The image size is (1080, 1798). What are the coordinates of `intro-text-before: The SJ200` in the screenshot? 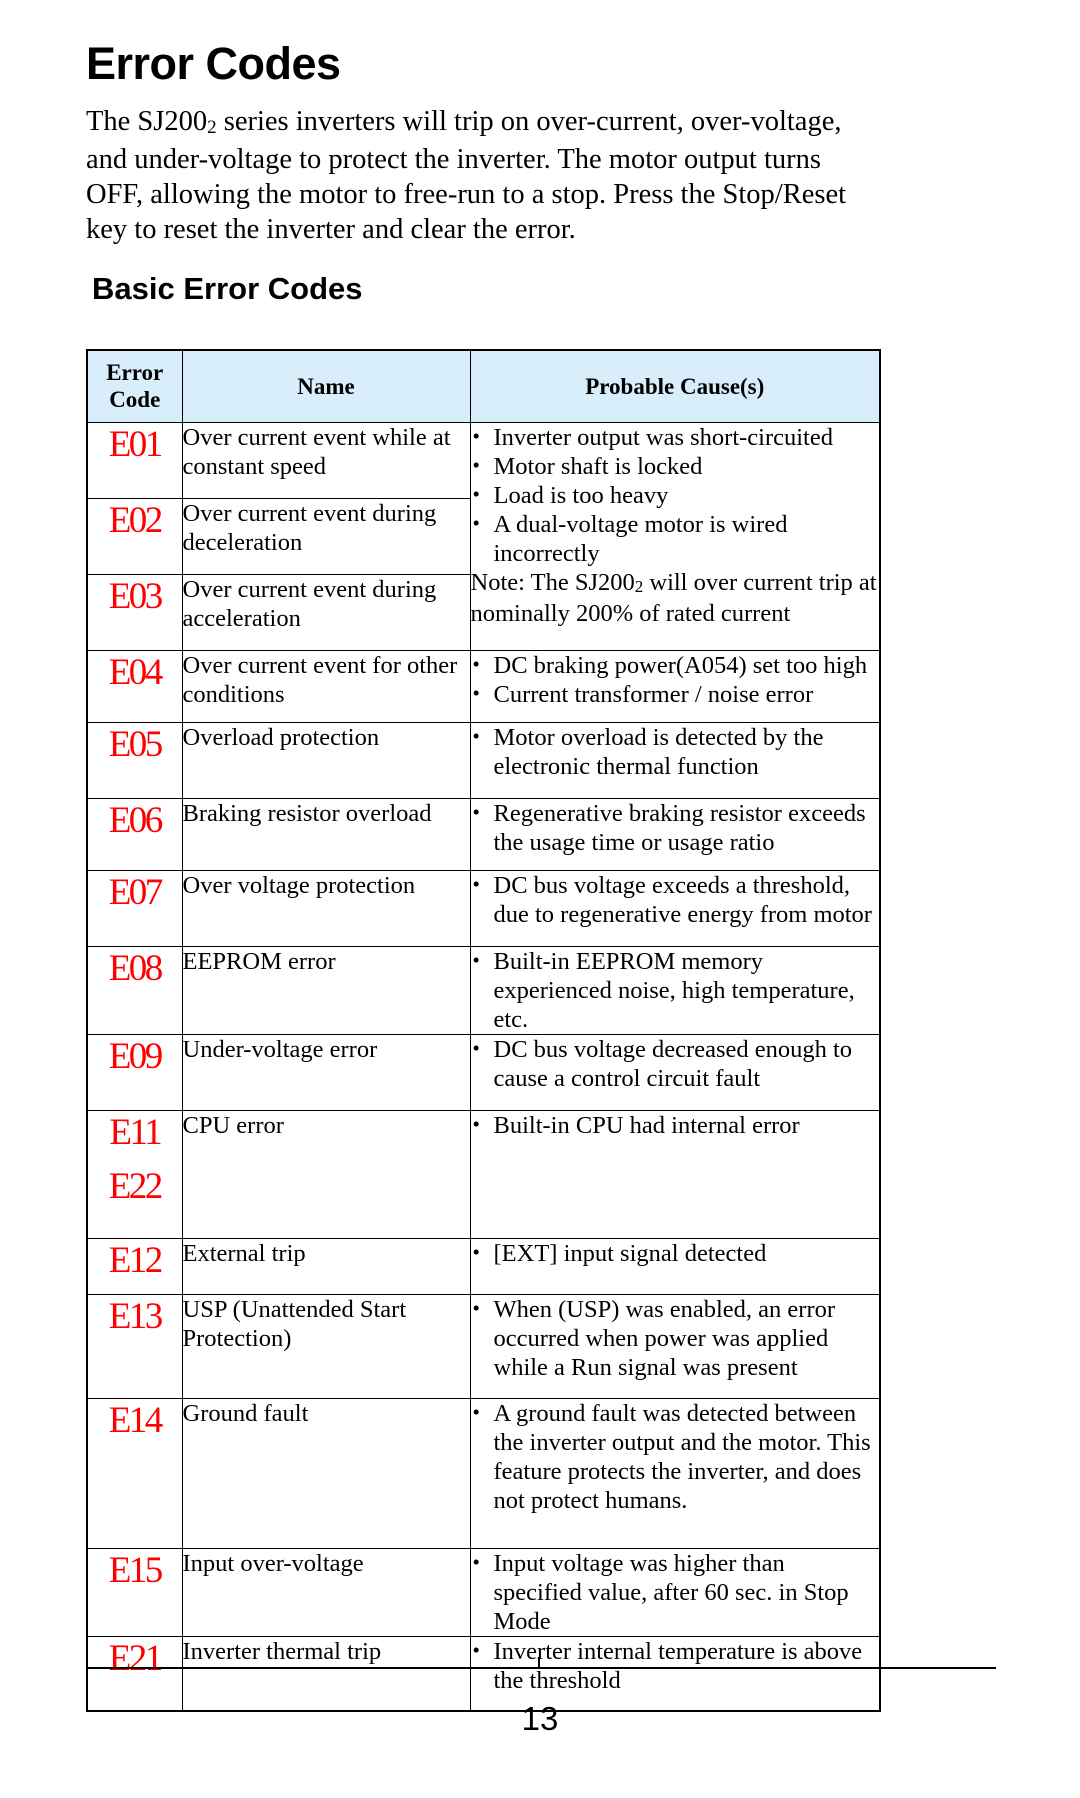 It's located at (147, 121).